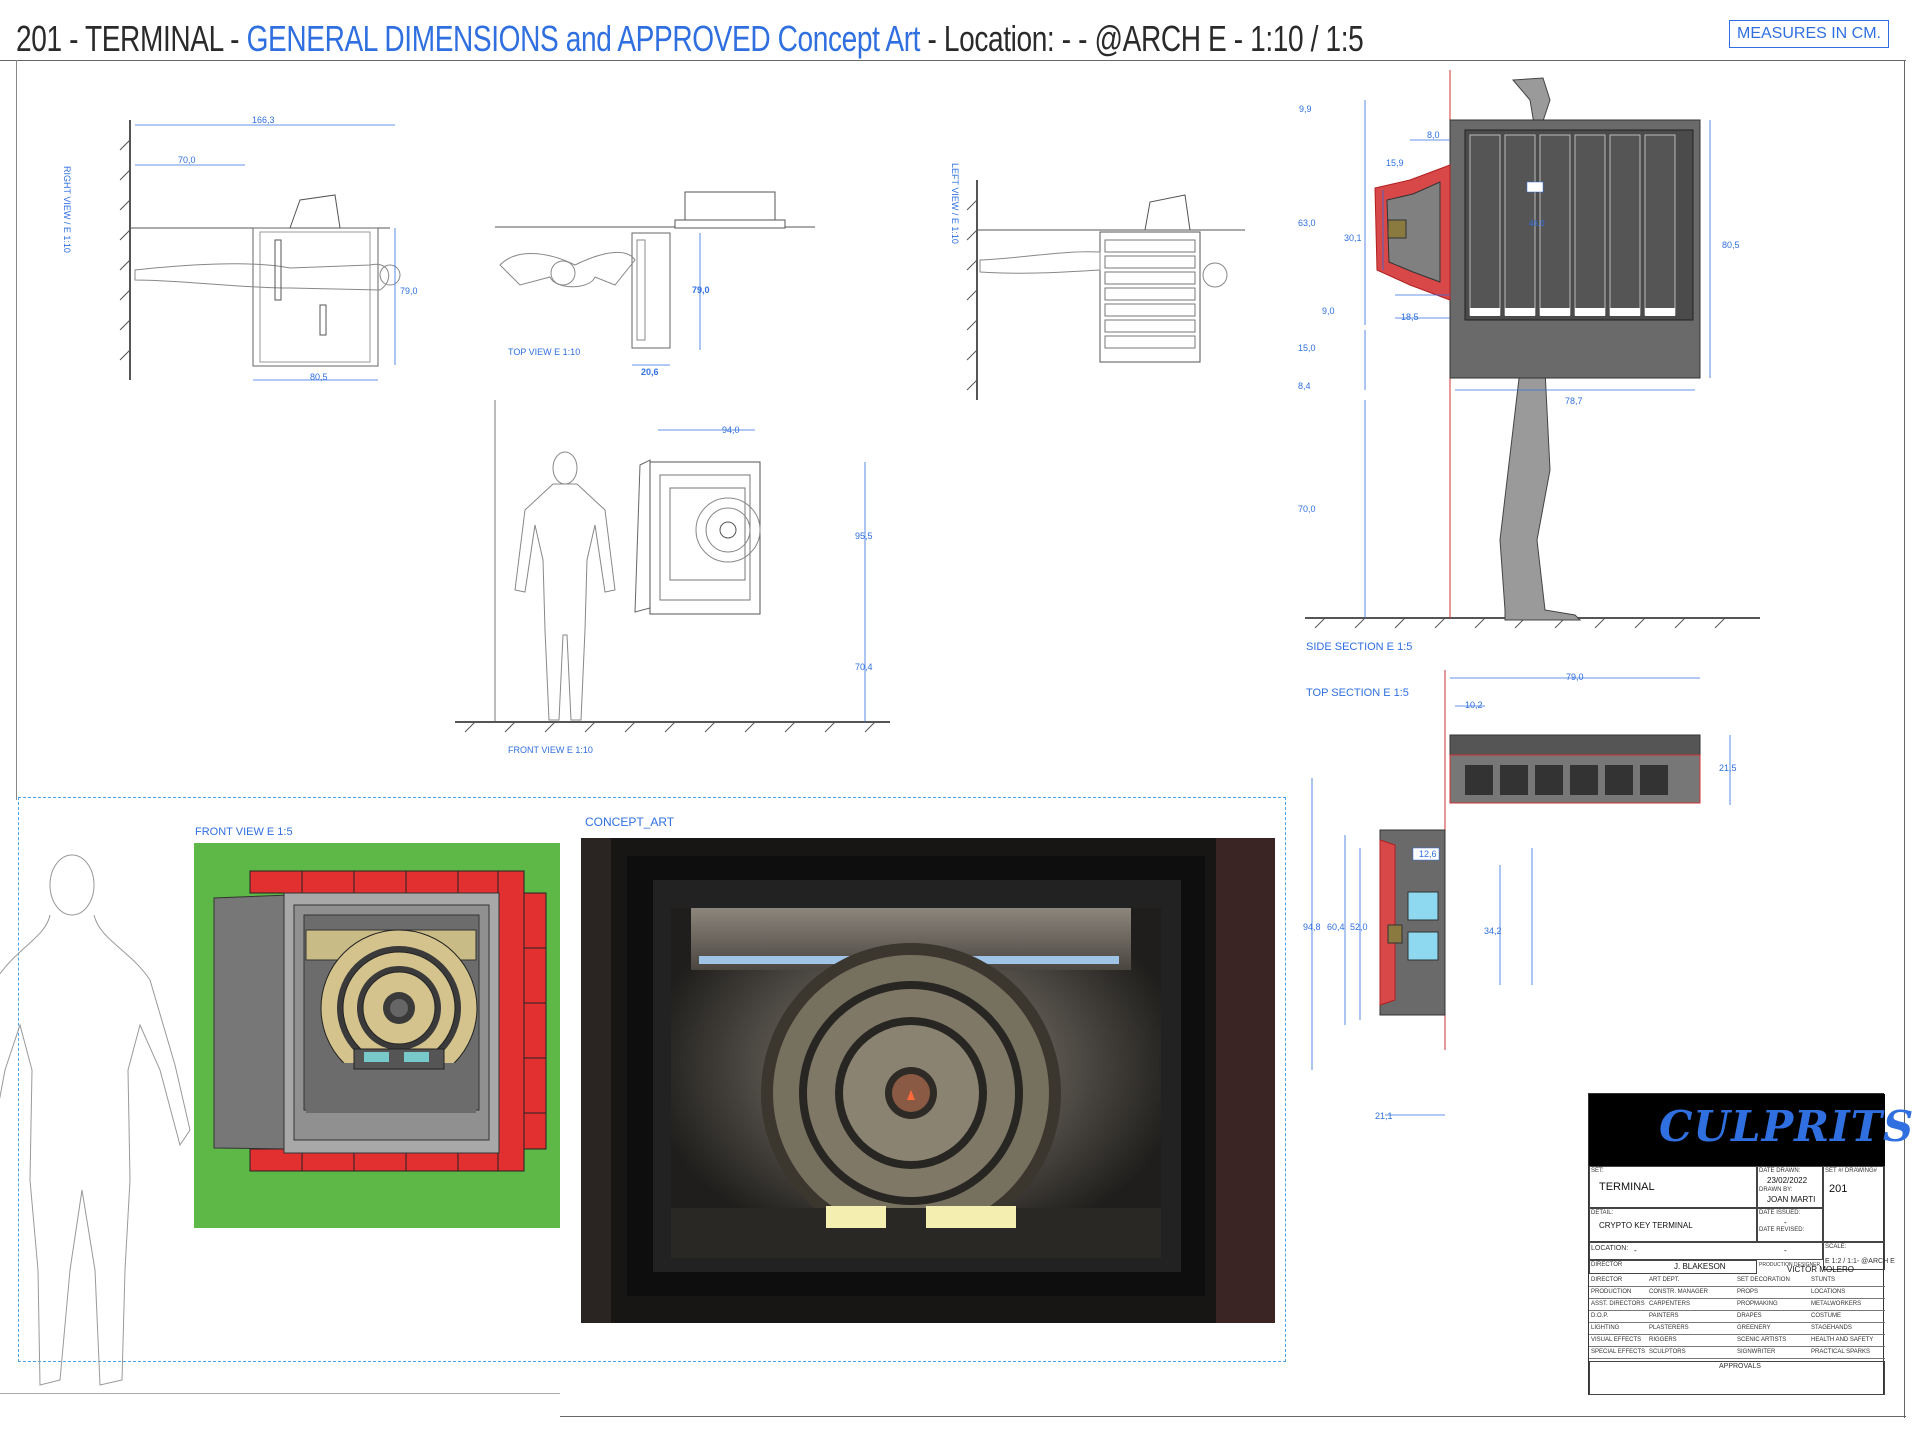 This screenshot has height=1441, width=1920. What do you see at coordinates (244, 832) in the screenshot?
I see `front-view-color-label: FRONT VIEW E 1:5` at bounding box center [244, 832].